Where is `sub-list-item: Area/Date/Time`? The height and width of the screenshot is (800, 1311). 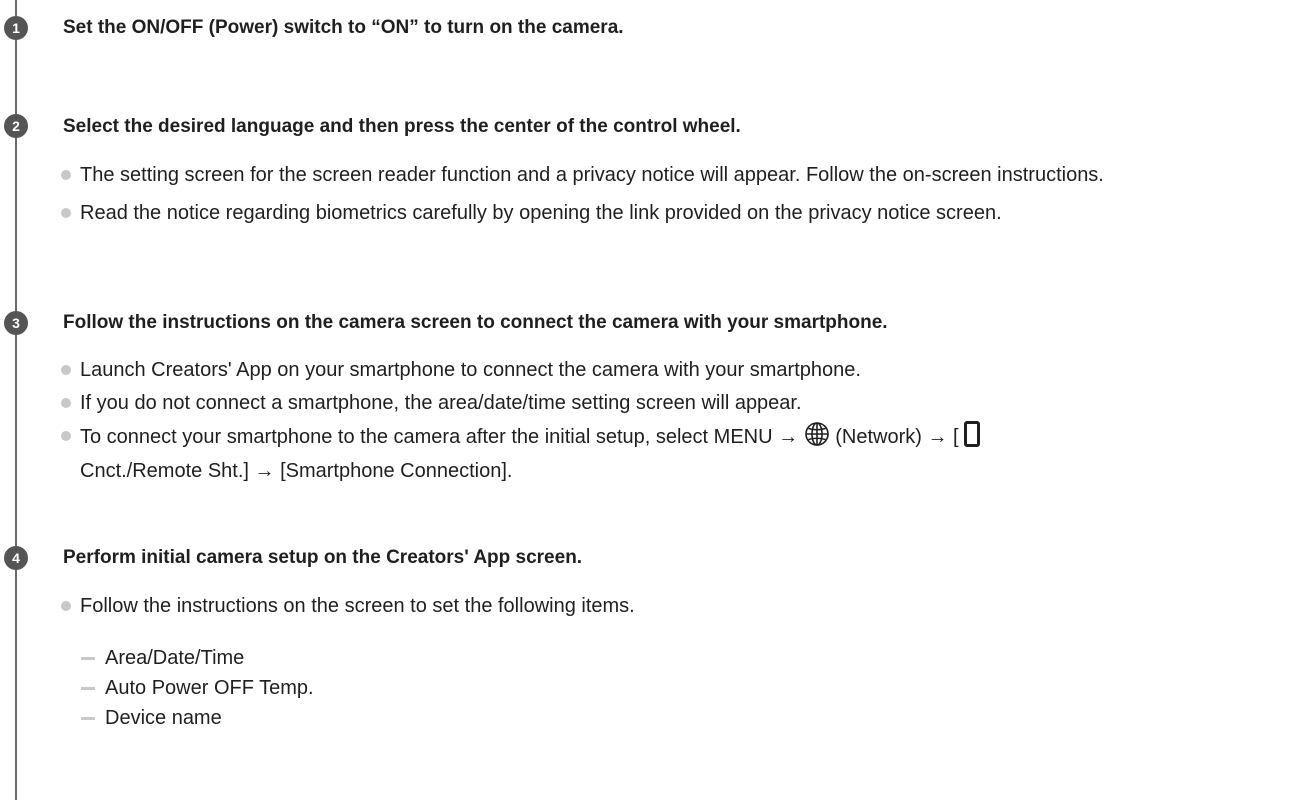 sub-list-item: Area/Date/Time is located at coordinates (197, 658).